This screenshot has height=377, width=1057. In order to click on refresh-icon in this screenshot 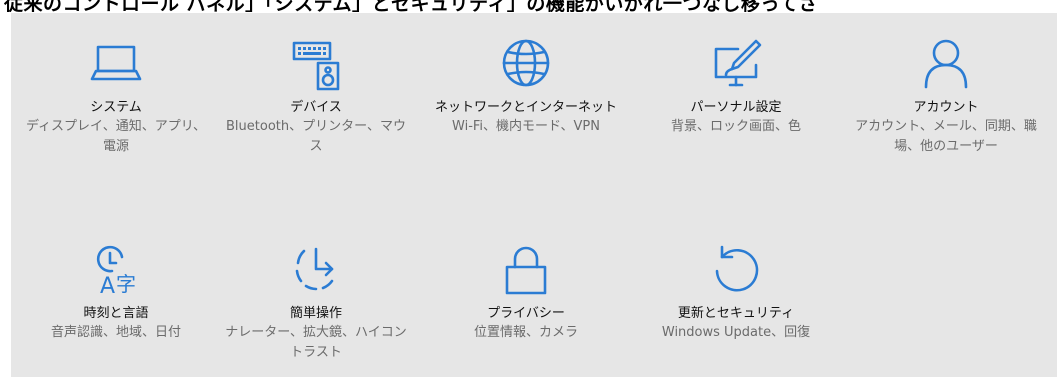, I will do `click(736, 269)`.